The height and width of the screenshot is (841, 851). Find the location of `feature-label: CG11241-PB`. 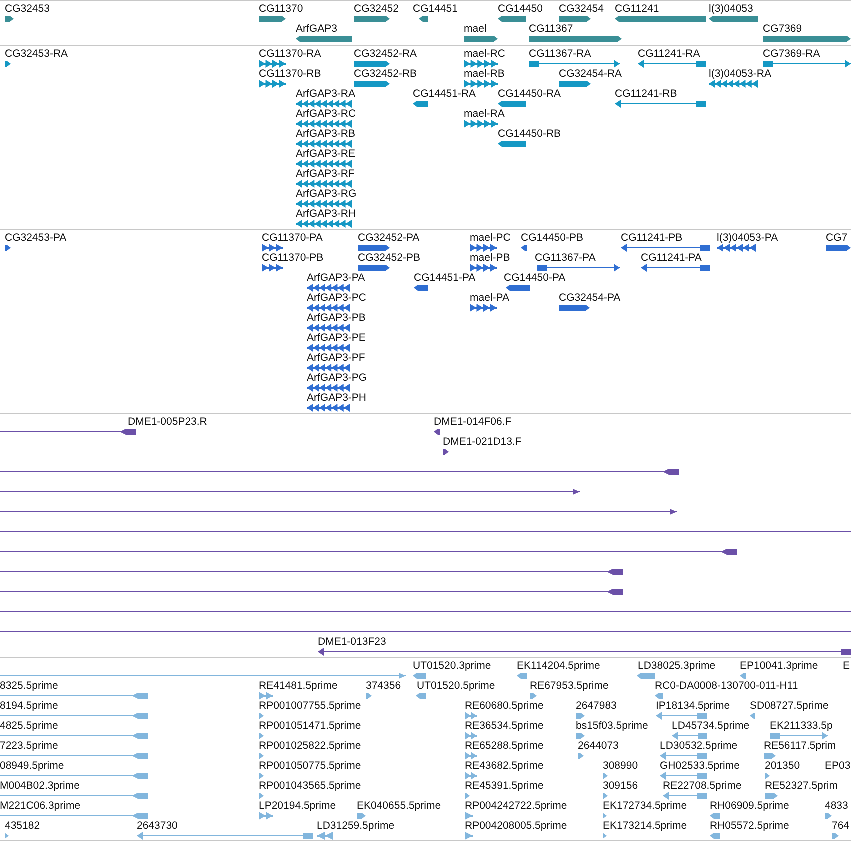

feature-label: CG11241-PB is located at coordinates (652, 238).